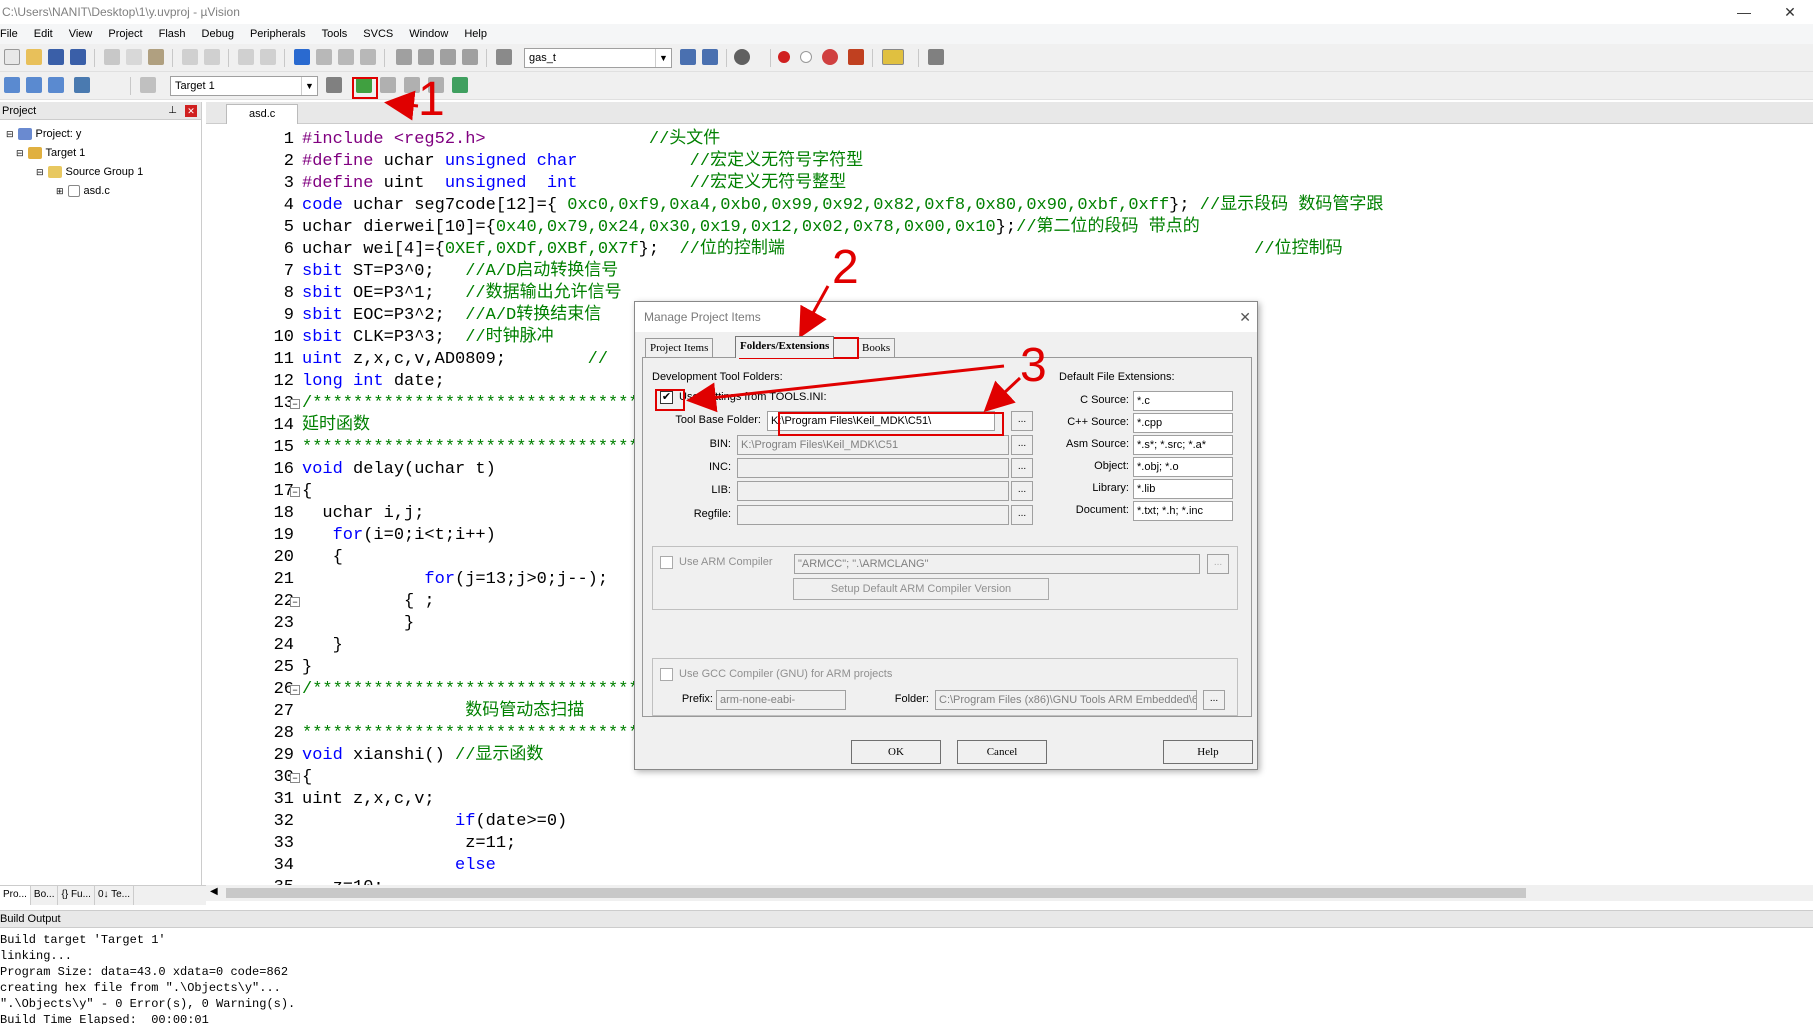  I want to click on tab-books: Books, so click(876, 348).